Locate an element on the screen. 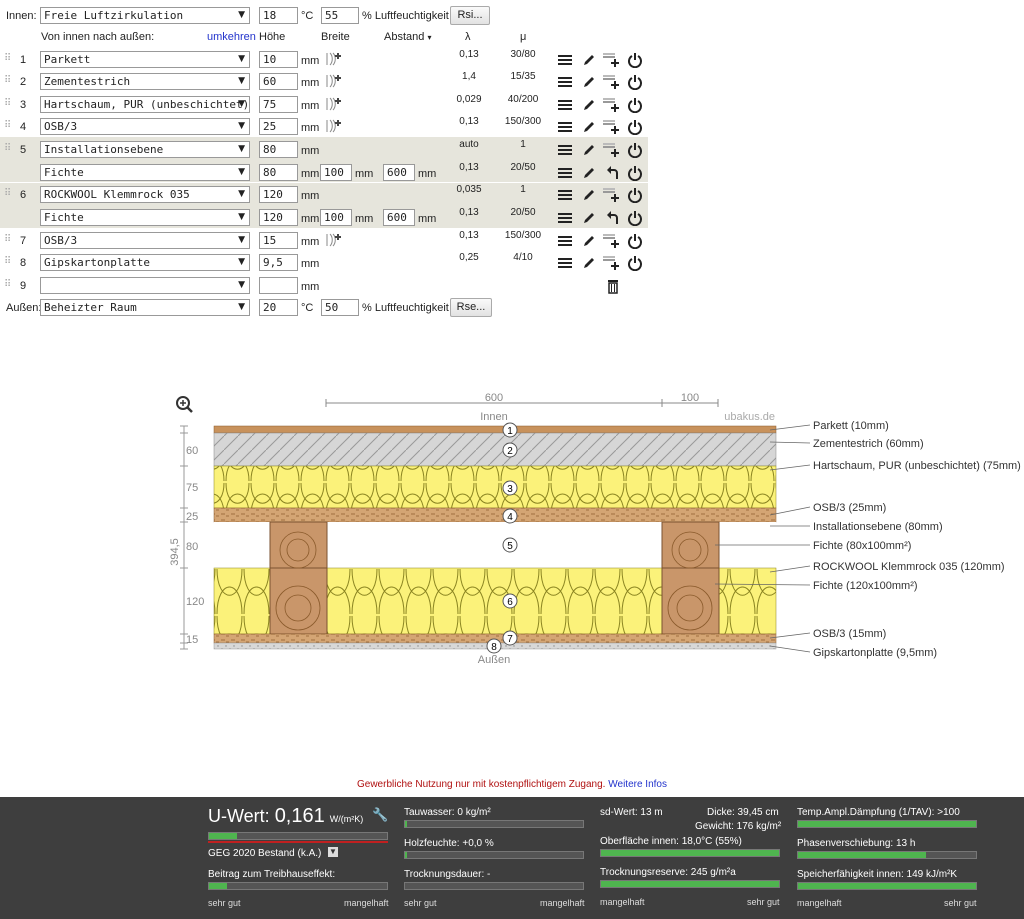  layer-height-input: 60 is located at coordinates (278, 81).